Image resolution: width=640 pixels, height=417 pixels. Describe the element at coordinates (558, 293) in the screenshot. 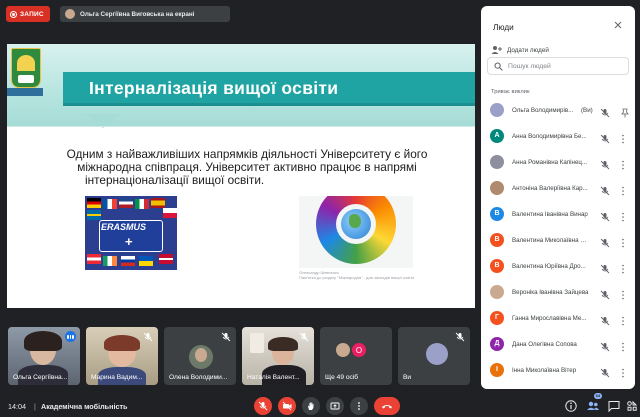

I see `participant-row: Вероніка Іванівна Зайцева` at that location.